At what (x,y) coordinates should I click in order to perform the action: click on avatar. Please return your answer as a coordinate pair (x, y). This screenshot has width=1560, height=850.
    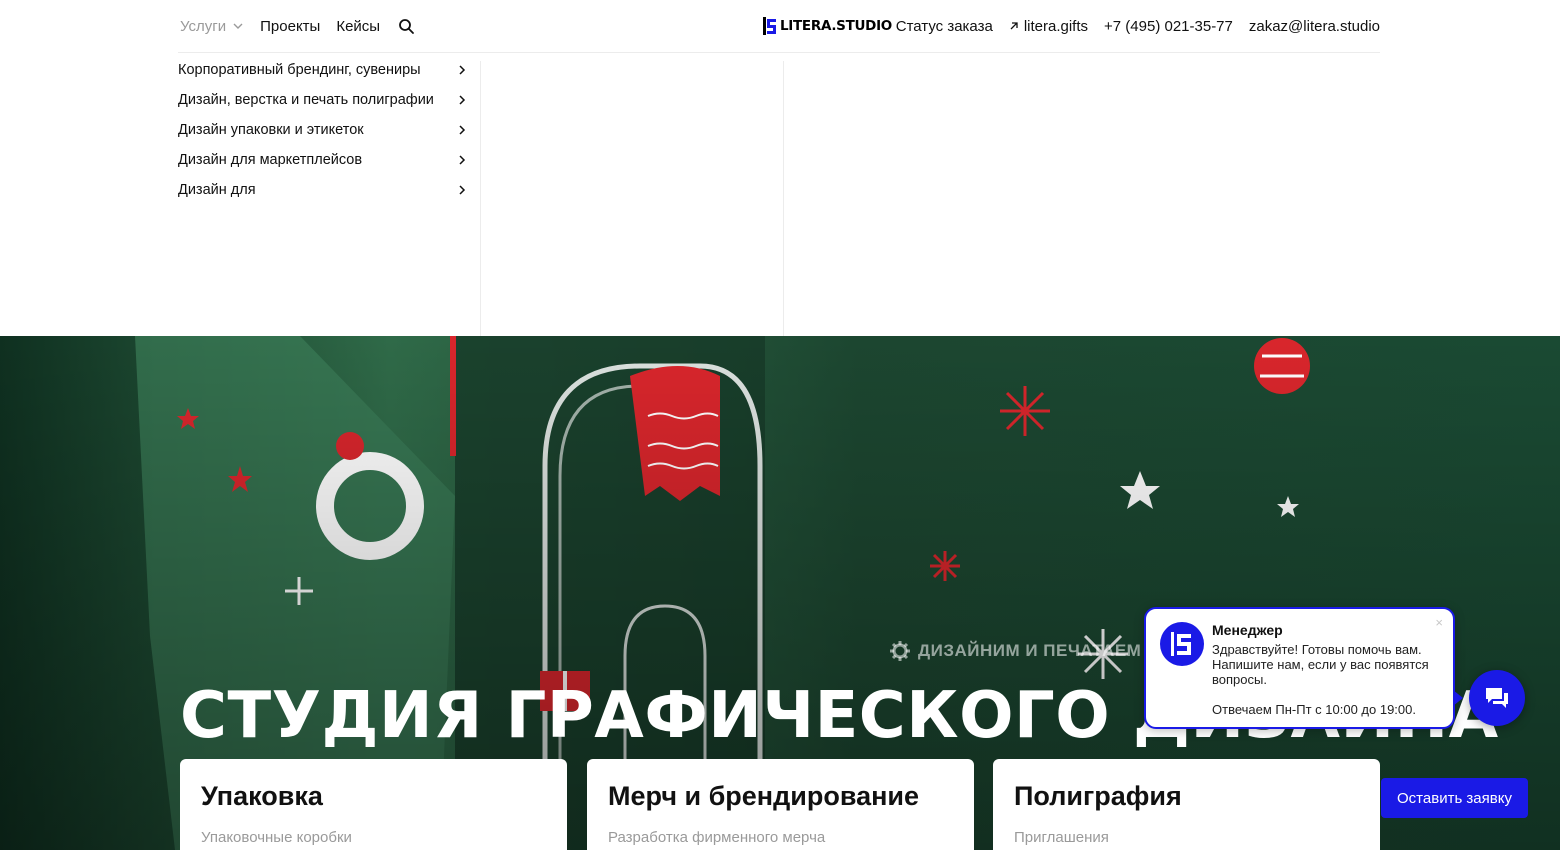
    Looking at the image, I should click on (1182, 644).